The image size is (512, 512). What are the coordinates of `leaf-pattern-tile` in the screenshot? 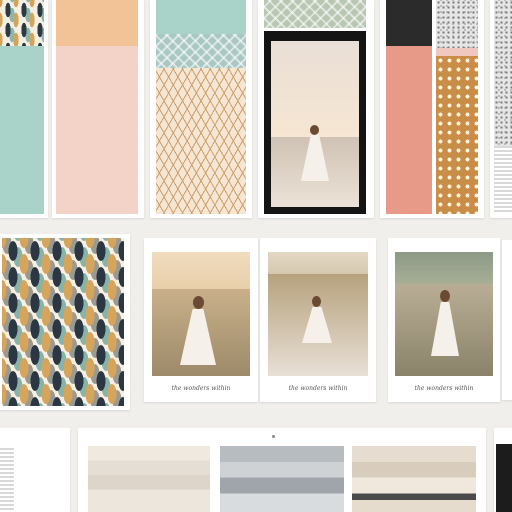 It's located at (22, 23).